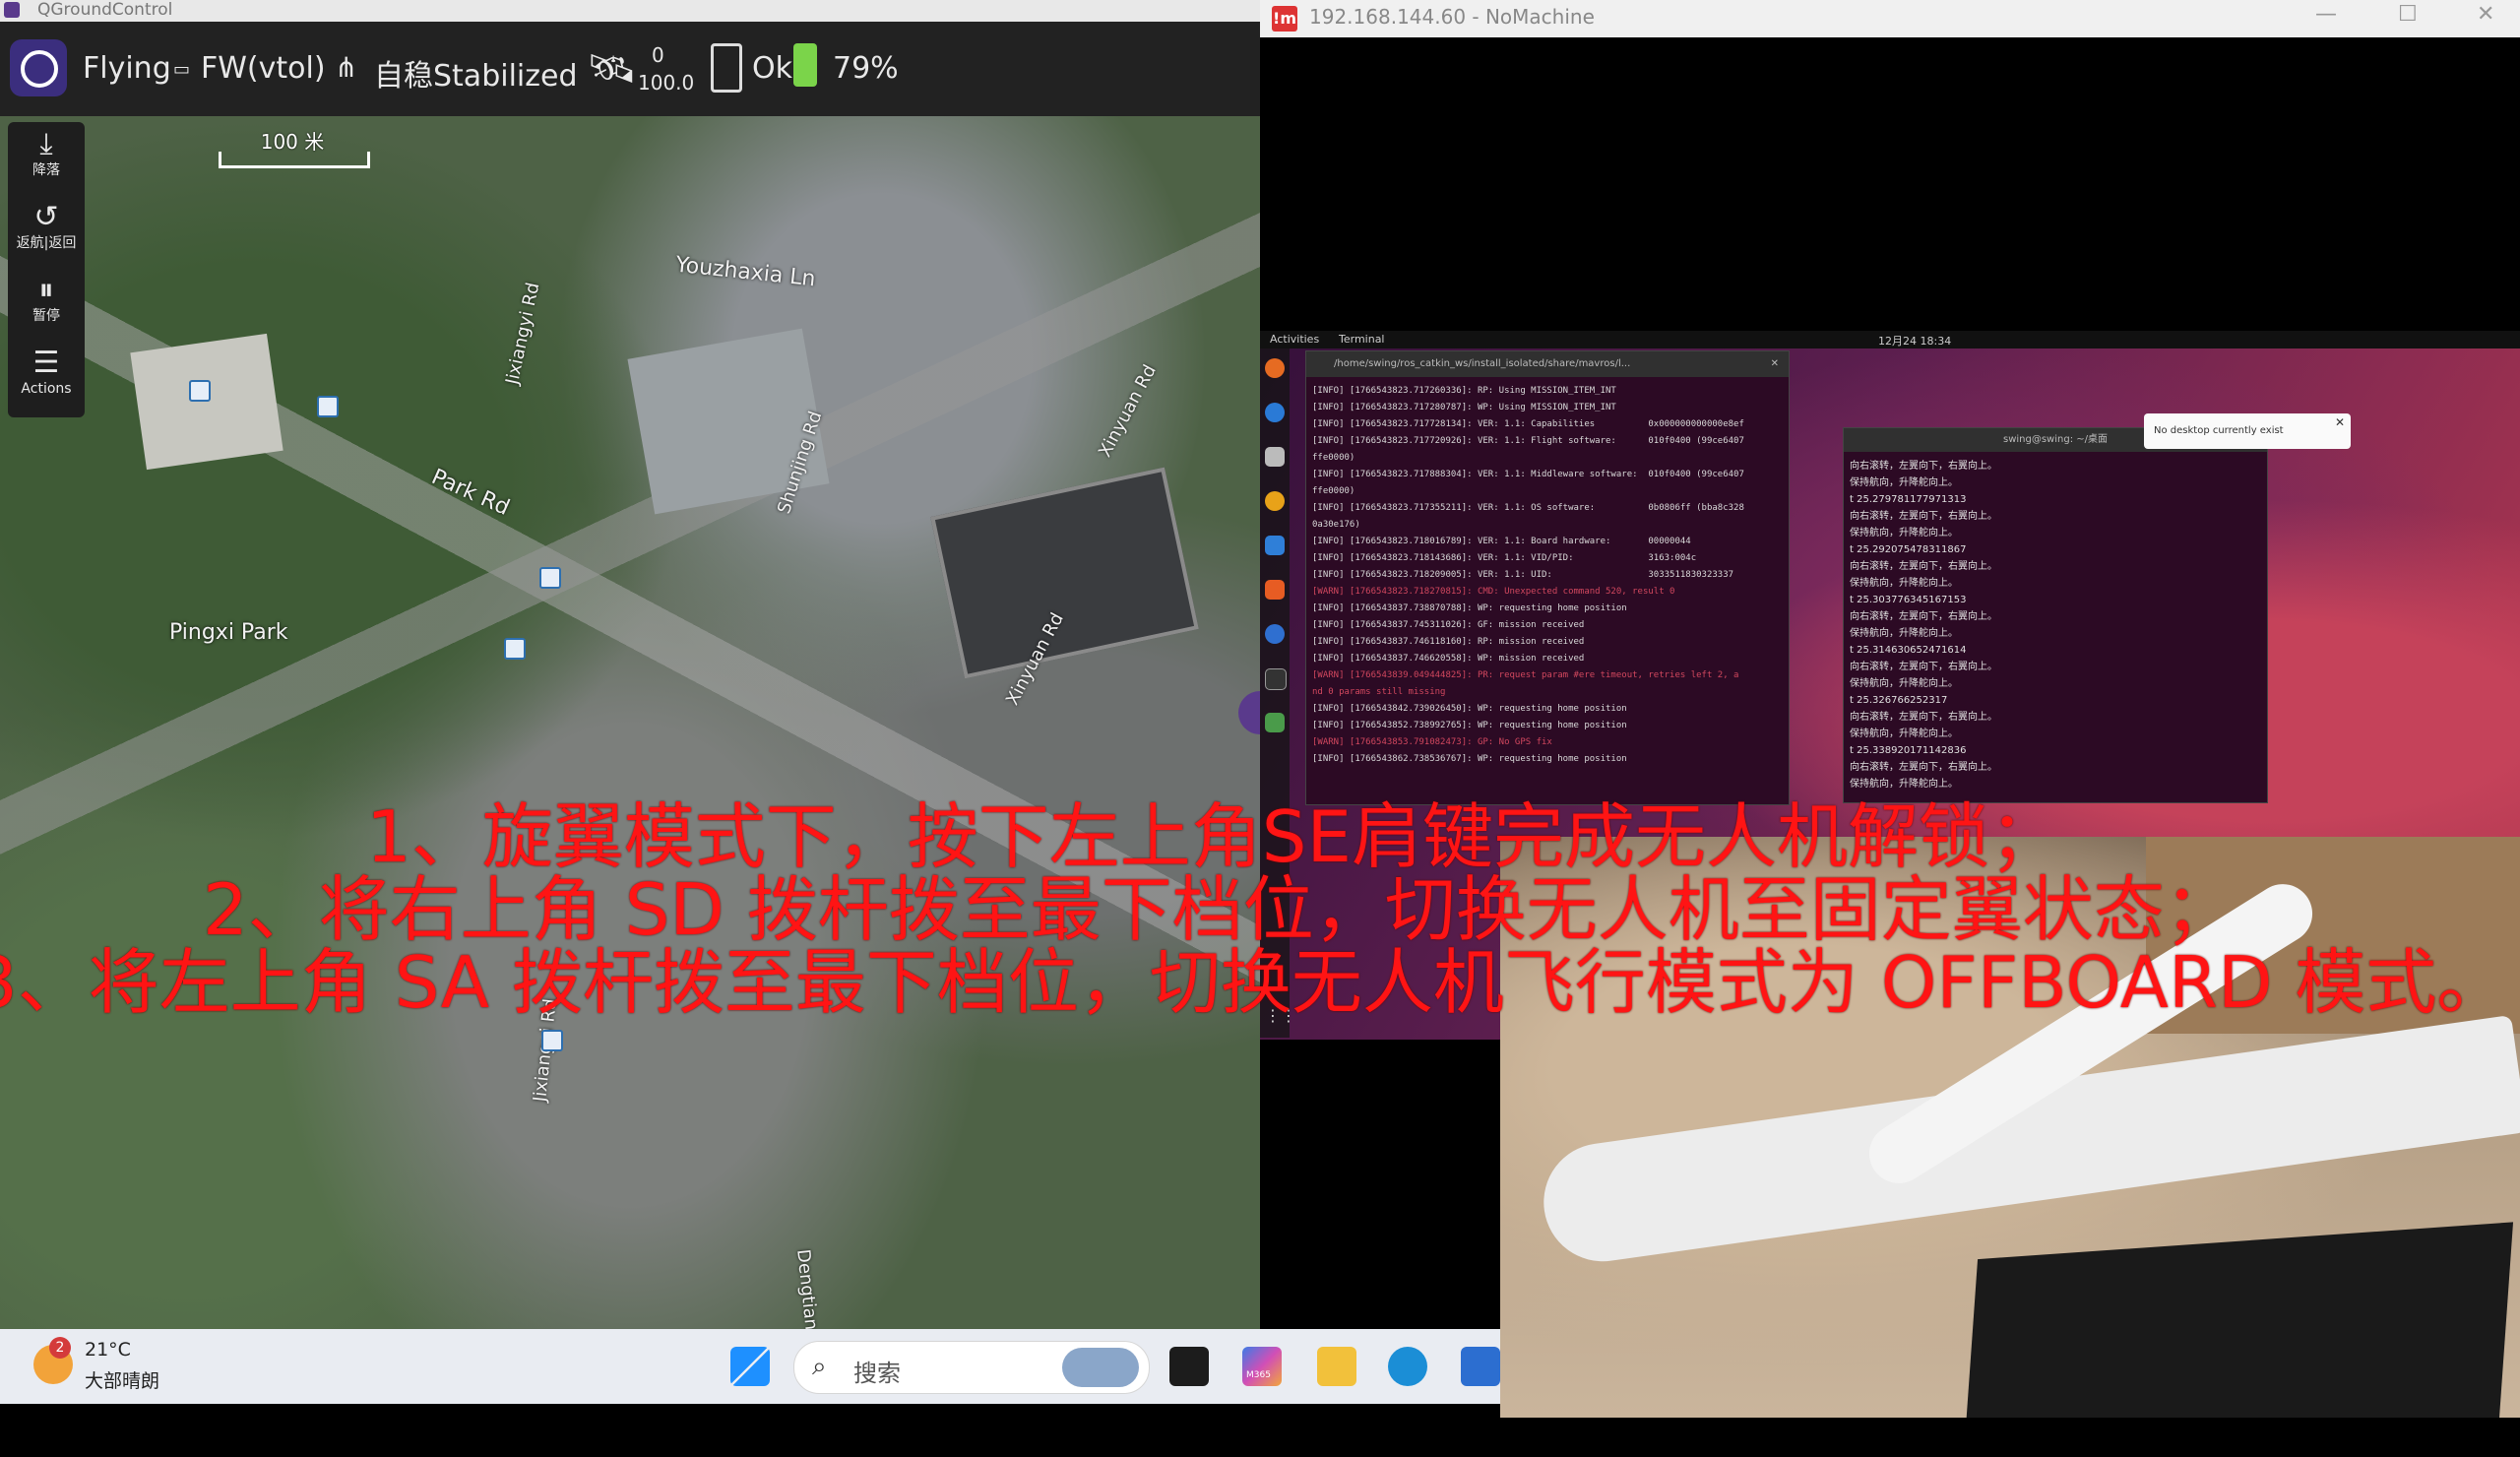  What do you see at coordinates (60, 1348) in the screenshot?
I see `weather-badge: 2` at bounding box center [60, 1348].